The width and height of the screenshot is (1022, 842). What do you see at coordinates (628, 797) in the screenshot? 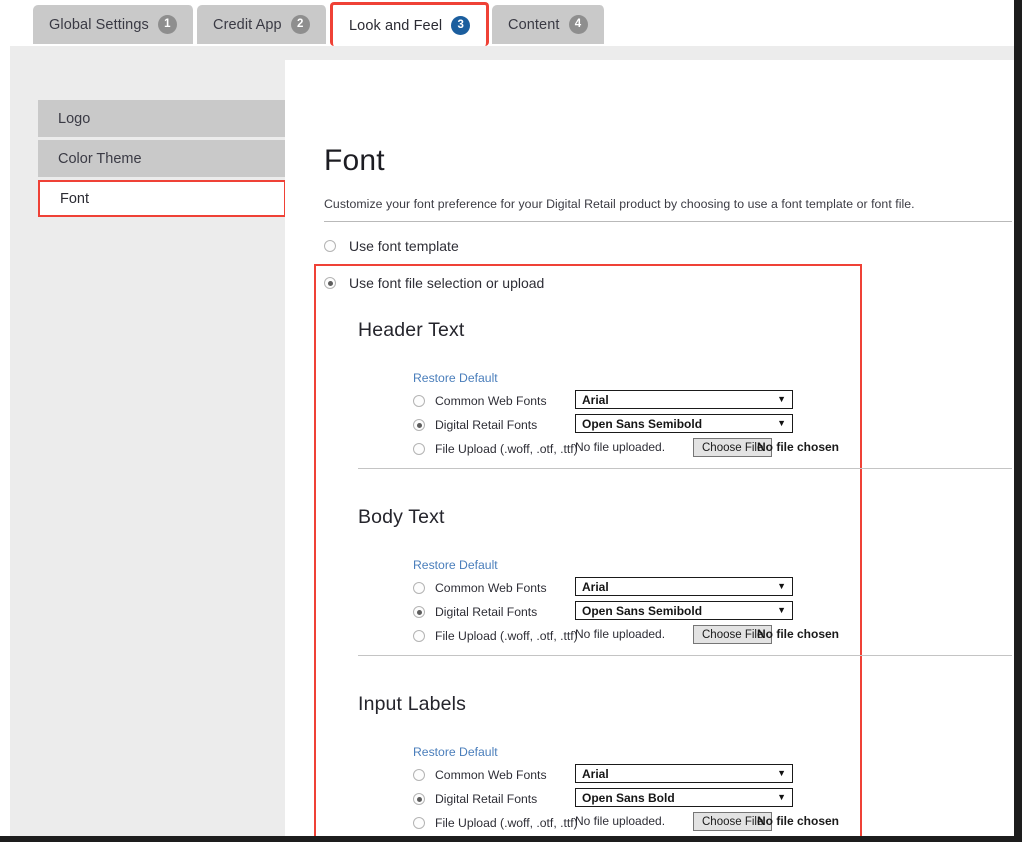
I see `select-value: Open Sans Bold` at bounding box center [628, 797].